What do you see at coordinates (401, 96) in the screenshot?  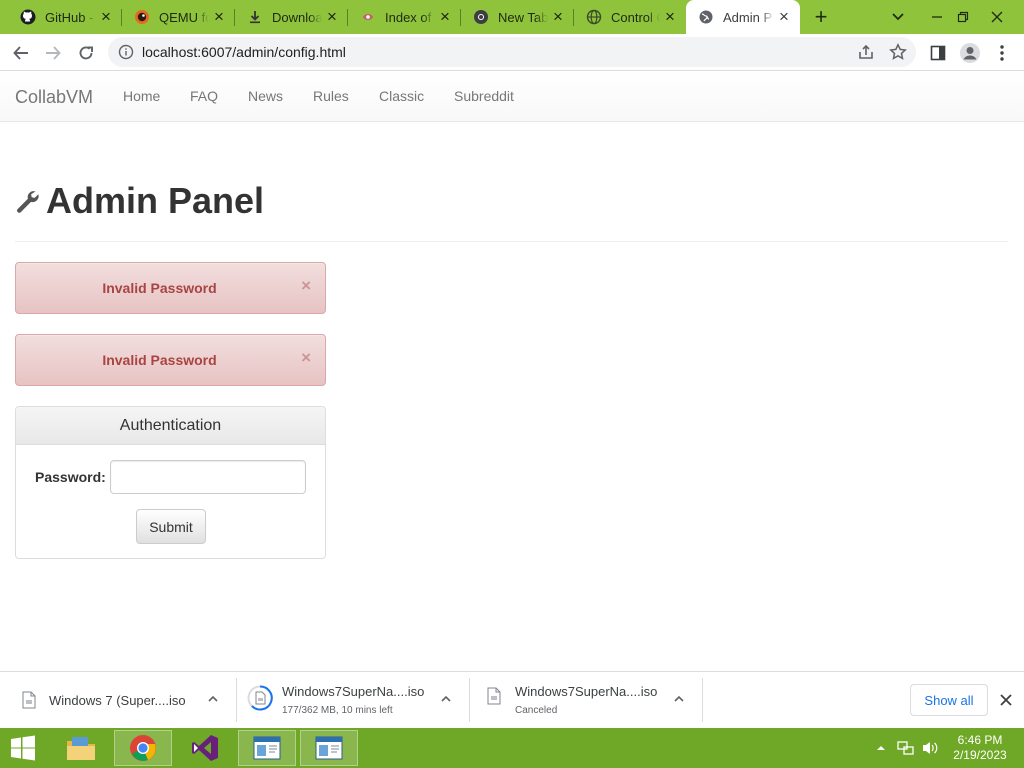 I see `nav-classic: Classic` at bounding box center [401, 96].